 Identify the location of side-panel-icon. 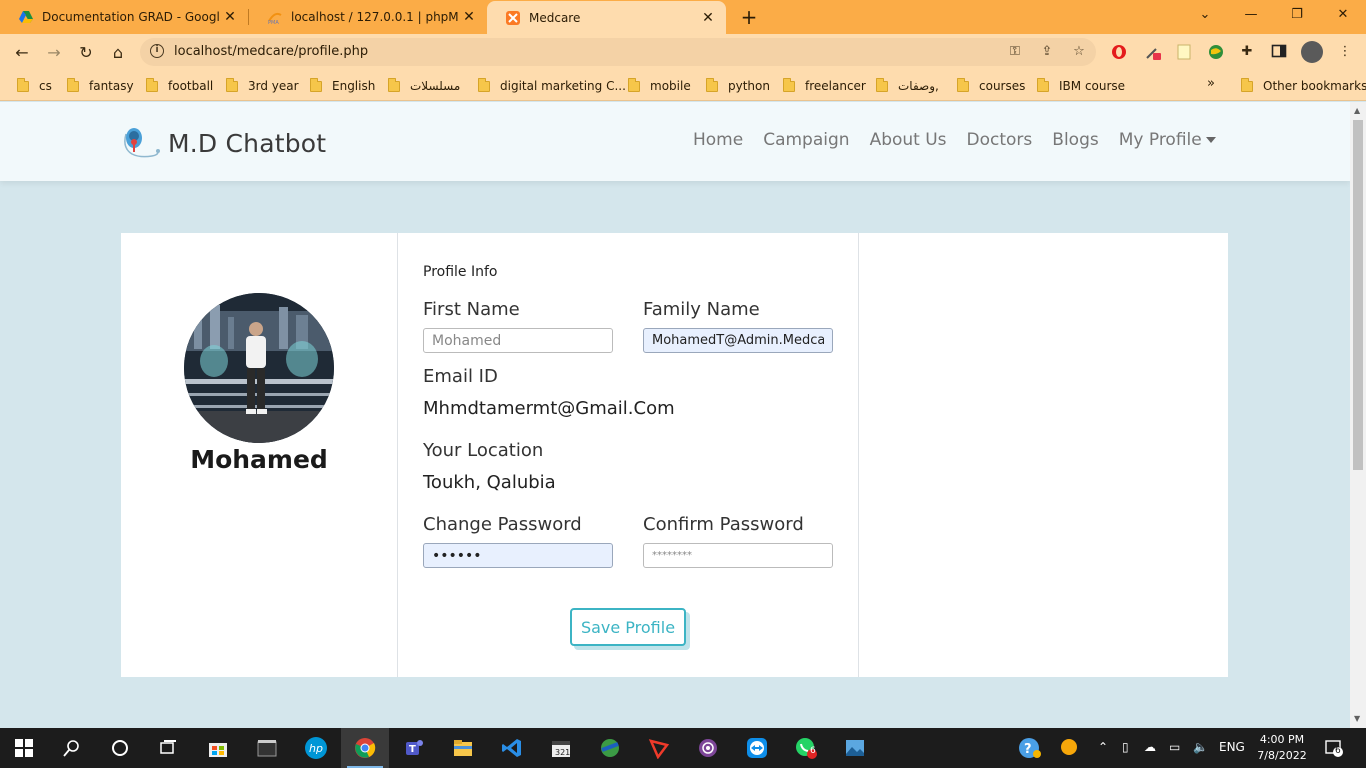
(1279, 52).